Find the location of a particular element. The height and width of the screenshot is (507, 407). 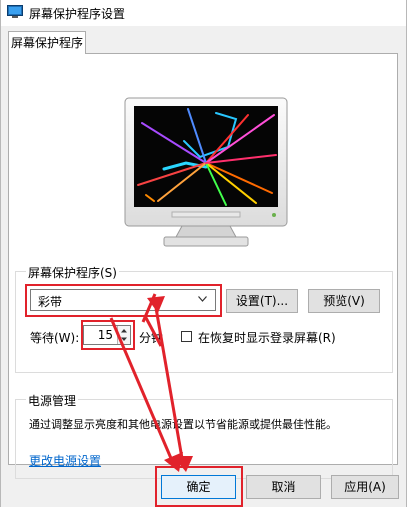

preview-button: 预览(V) is located at coordinates (344, 301).